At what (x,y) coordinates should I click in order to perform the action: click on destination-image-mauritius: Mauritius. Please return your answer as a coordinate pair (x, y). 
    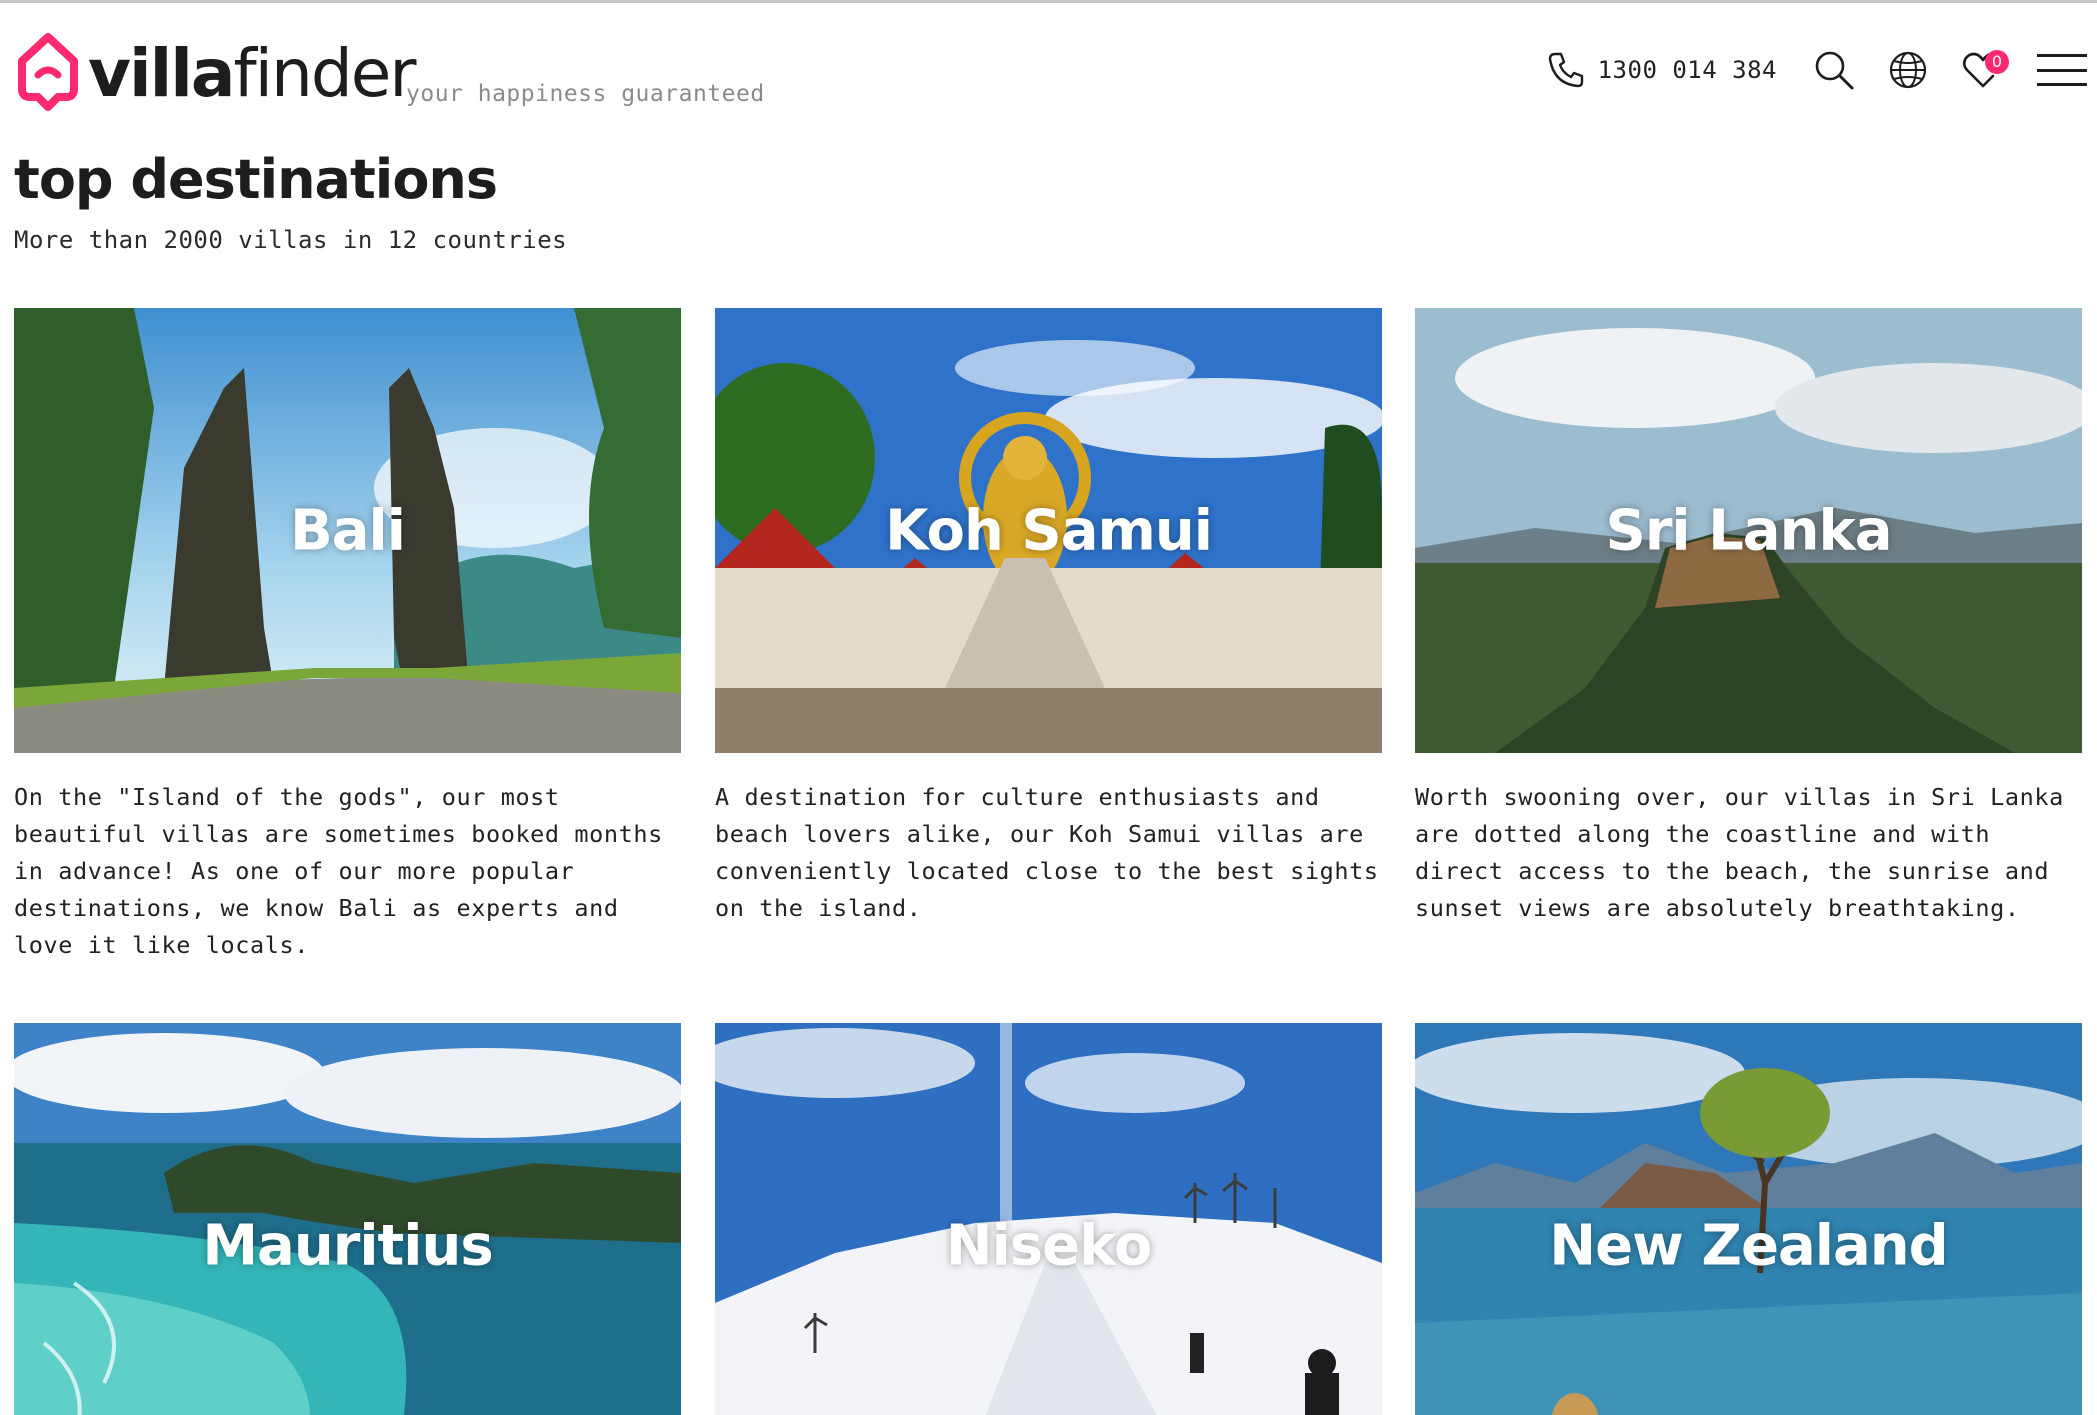
    Looking at the image, I should click on (347, 1219).